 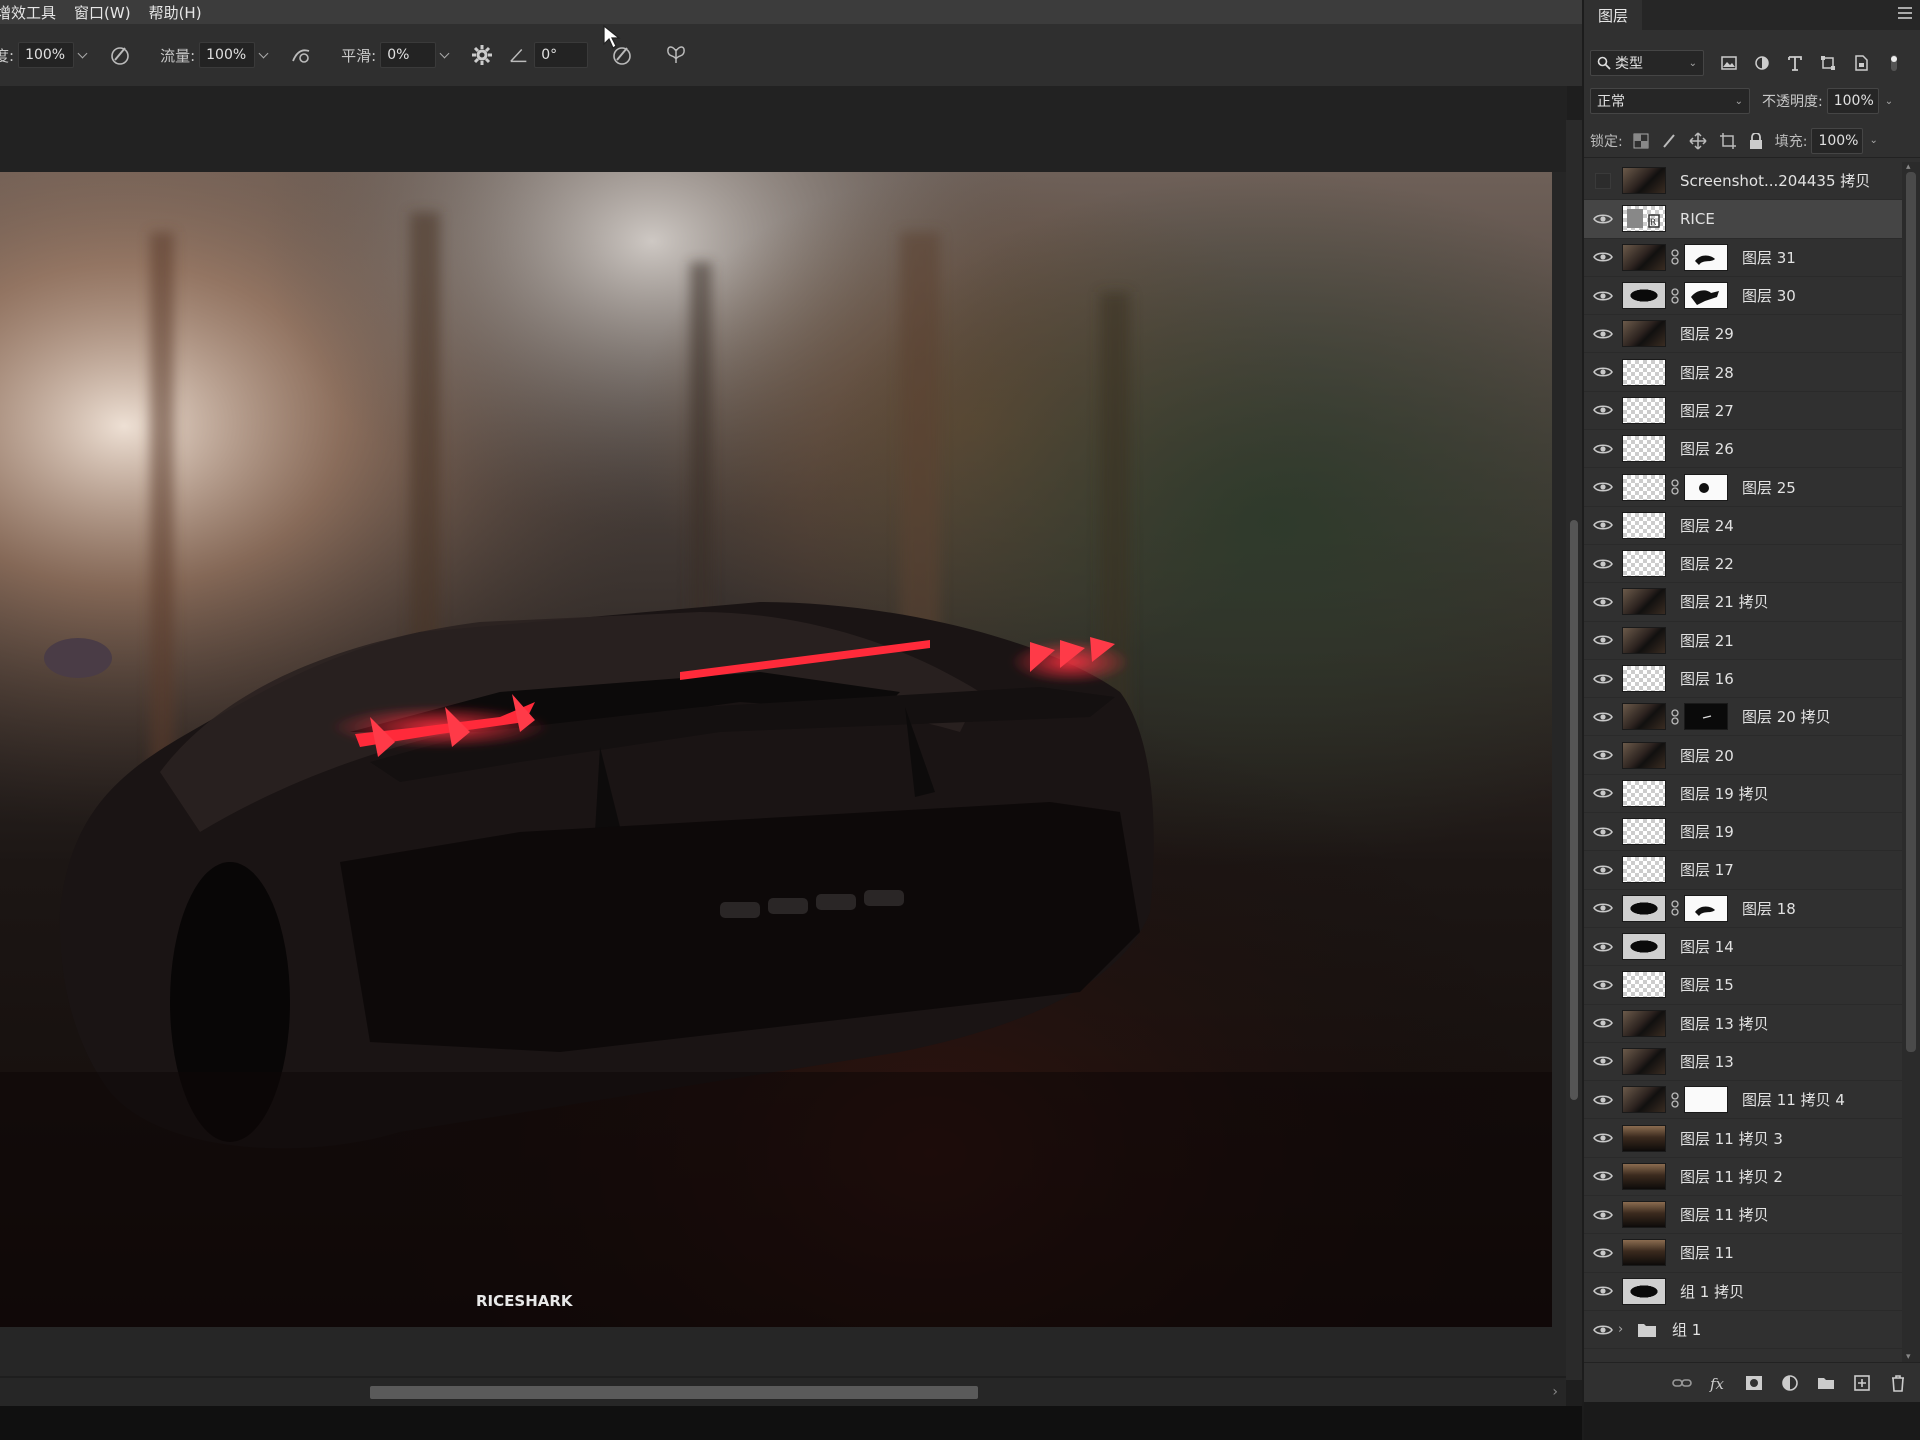 I want to click on layer-row: 图层 19 拷贝, so click(x=1743, y=794).